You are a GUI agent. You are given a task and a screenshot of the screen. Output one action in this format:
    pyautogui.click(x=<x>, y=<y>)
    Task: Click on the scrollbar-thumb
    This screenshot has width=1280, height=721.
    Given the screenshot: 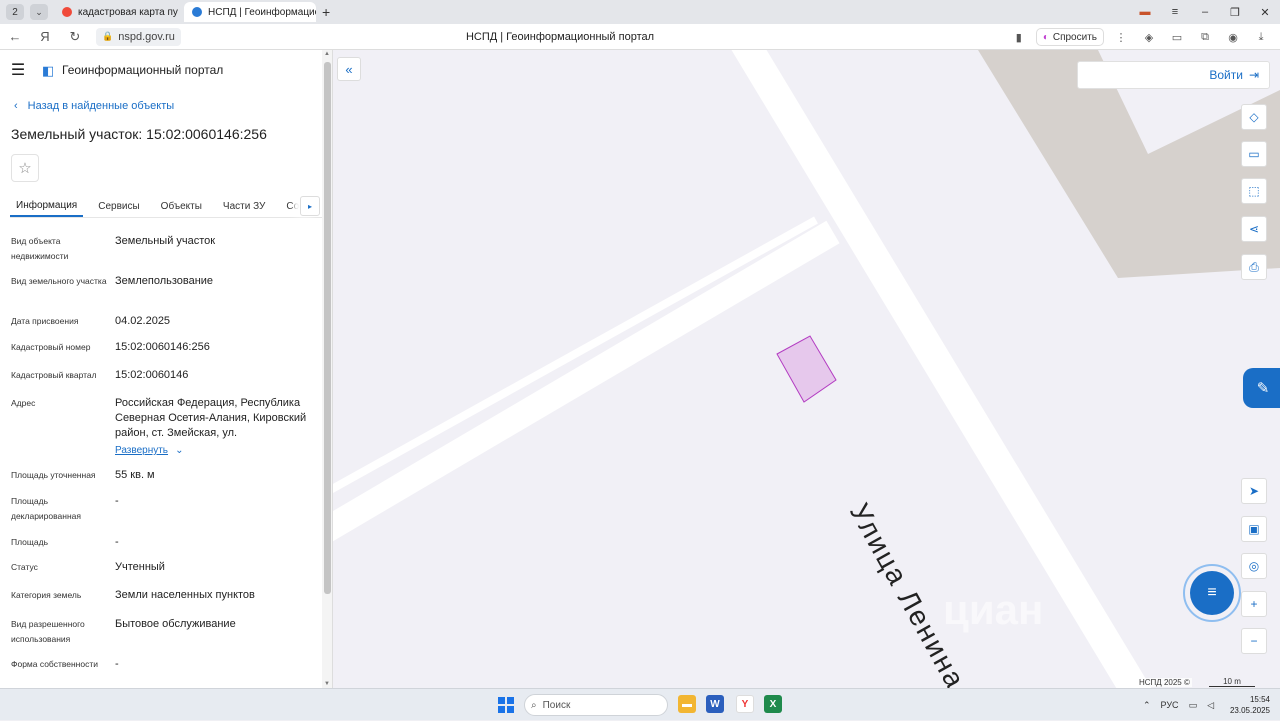 What is the action you would take?
    pyautogui.click(x=327, y=328)
    